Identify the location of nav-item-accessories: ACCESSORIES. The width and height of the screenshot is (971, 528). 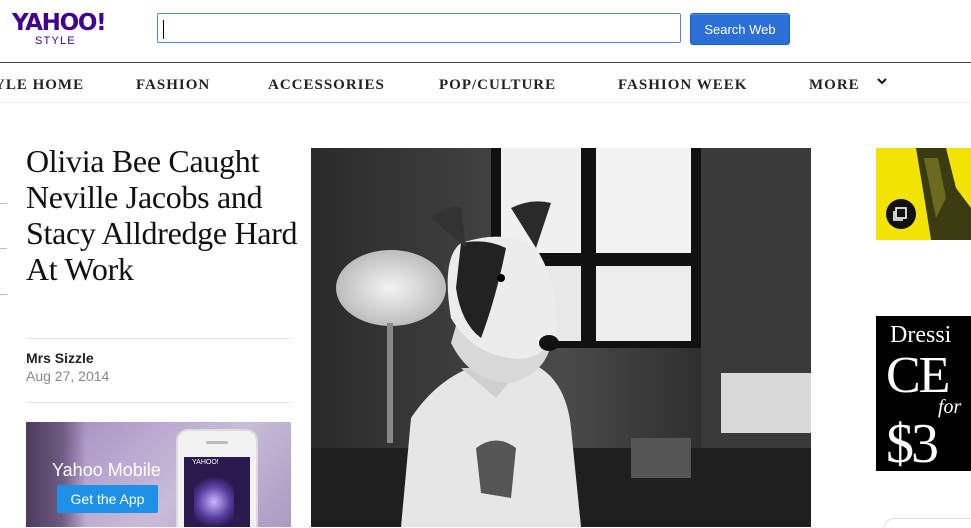
(326, 85).